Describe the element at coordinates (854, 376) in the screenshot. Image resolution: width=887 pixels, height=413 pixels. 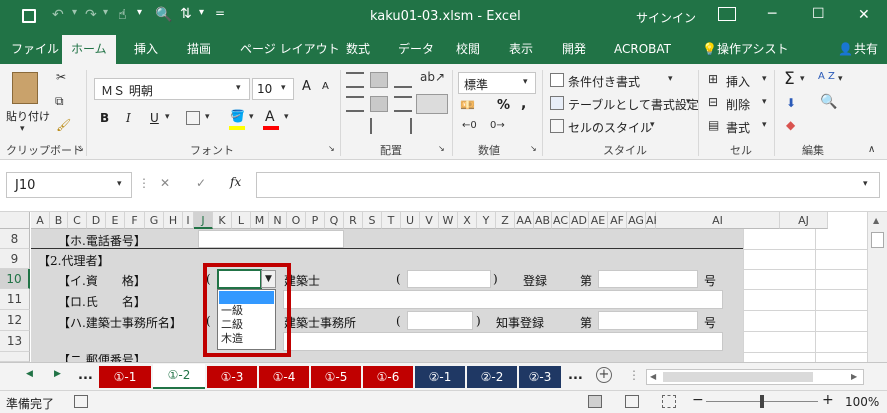
I see `scroll-right-icon: ▶` at that location.